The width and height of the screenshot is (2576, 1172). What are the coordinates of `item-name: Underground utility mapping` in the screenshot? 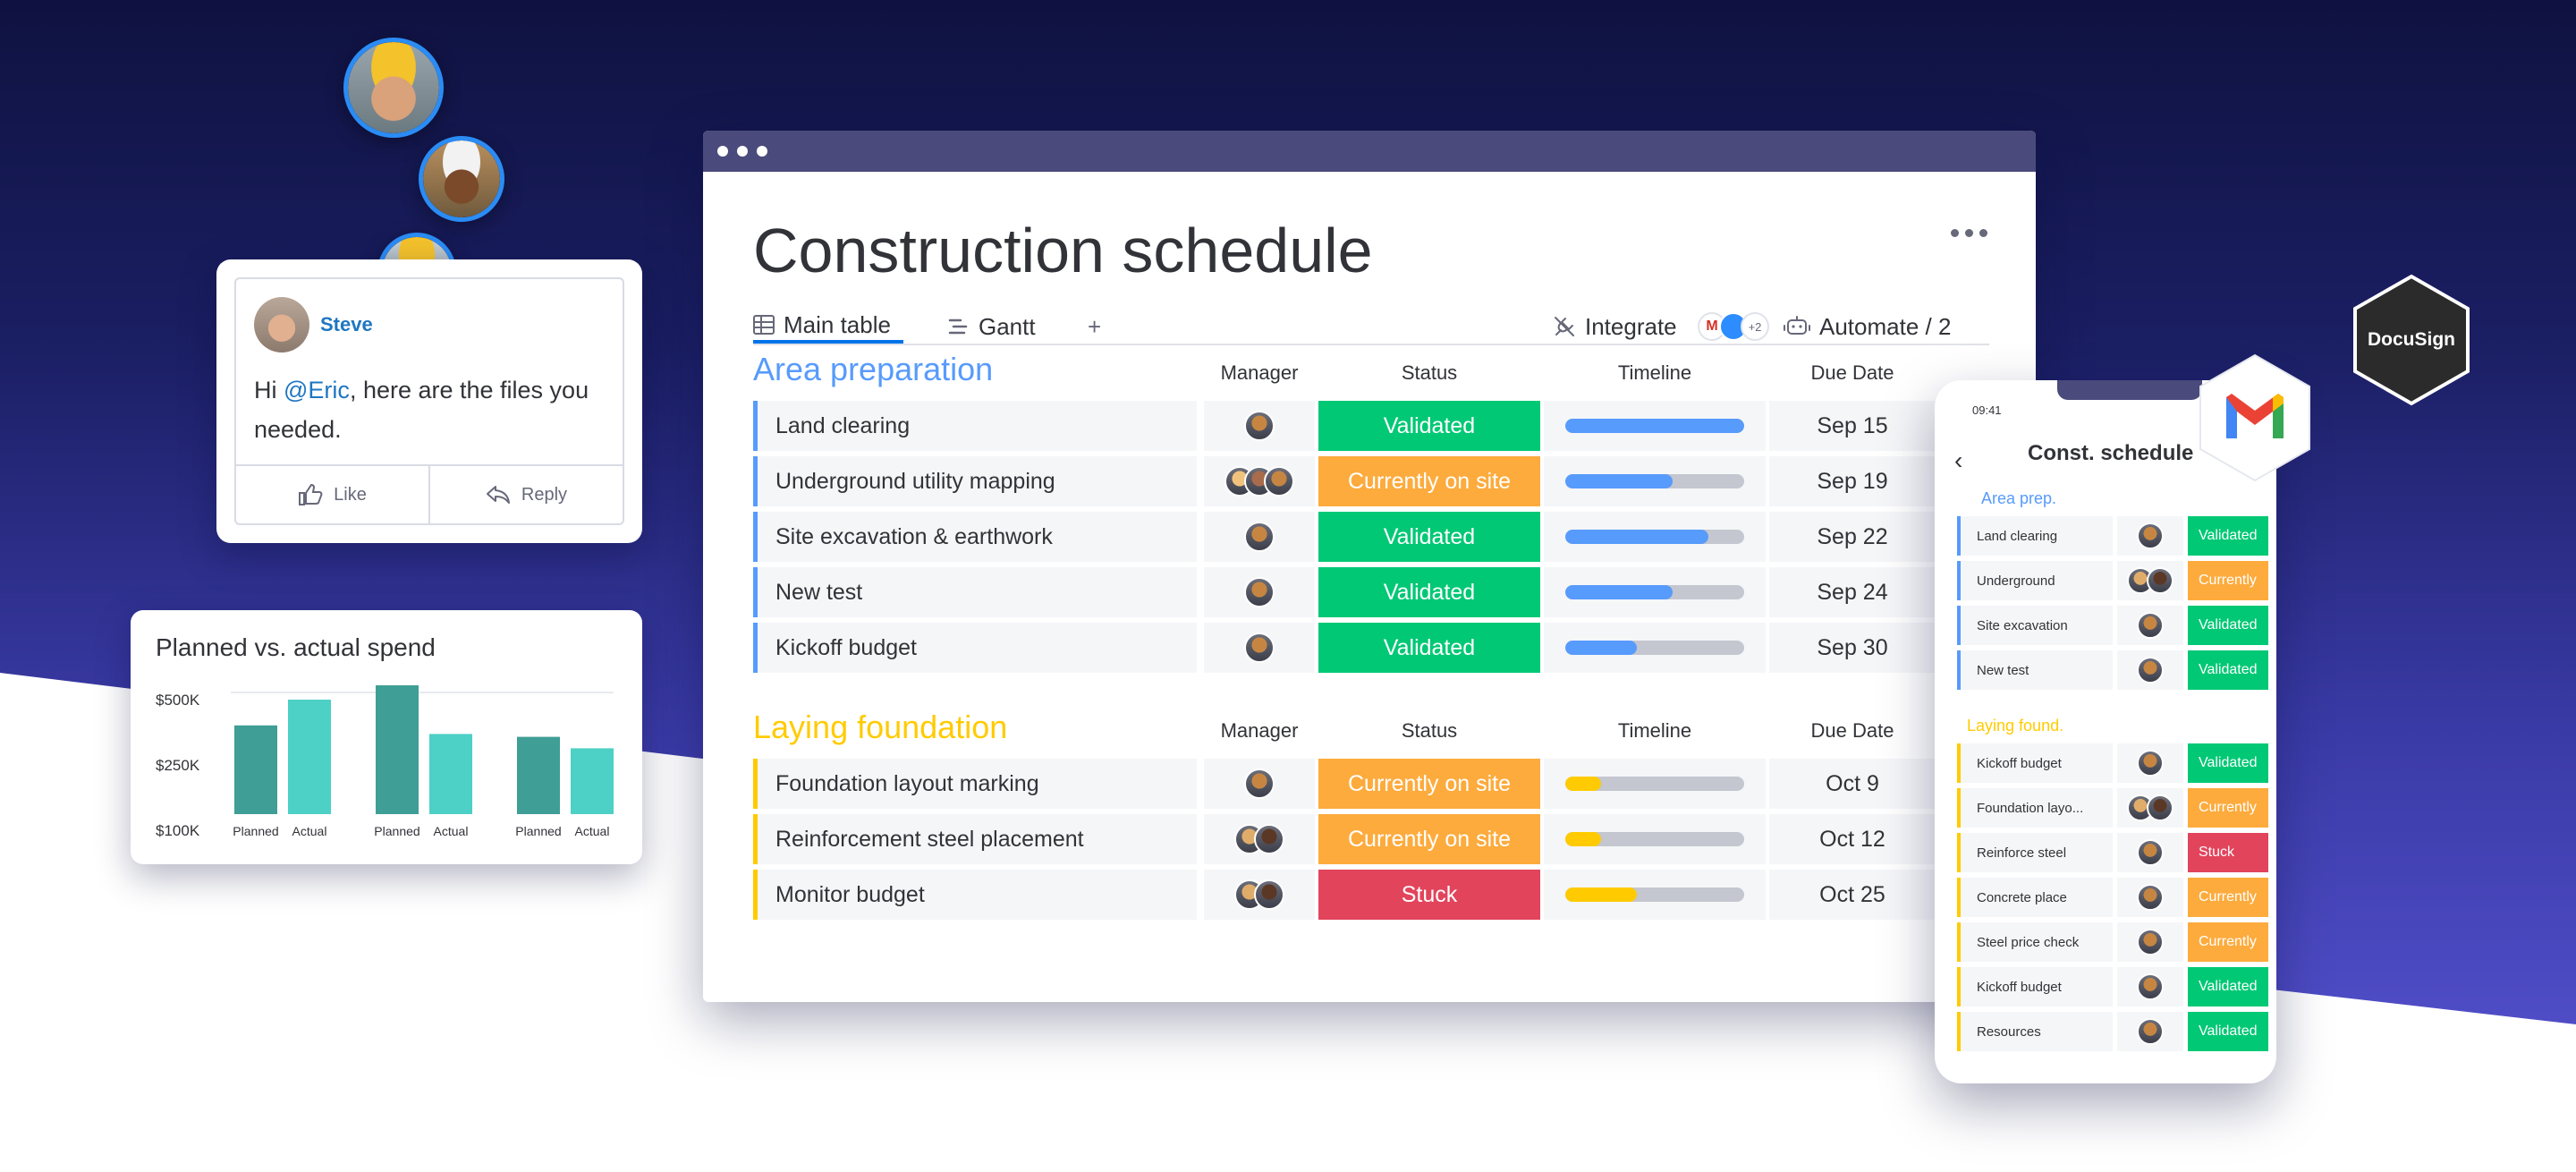 It's located at (975, 481).